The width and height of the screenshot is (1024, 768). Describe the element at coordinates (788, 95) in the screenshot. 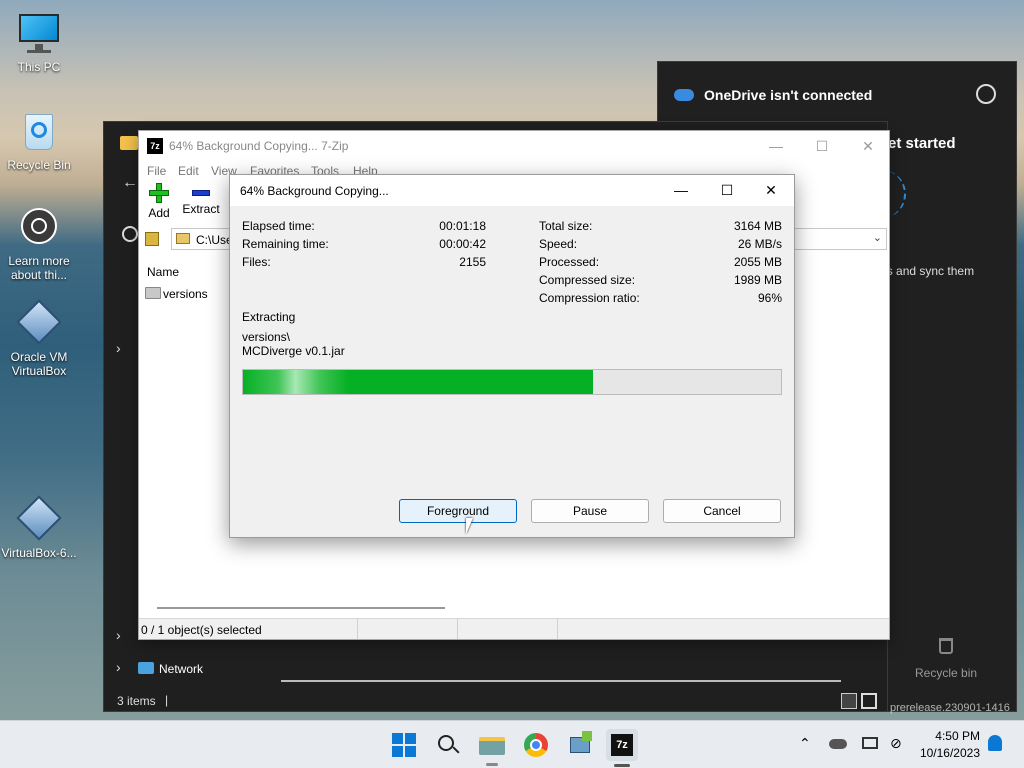

I see `onedrive-title: OneDrive isn't connected` at that location.